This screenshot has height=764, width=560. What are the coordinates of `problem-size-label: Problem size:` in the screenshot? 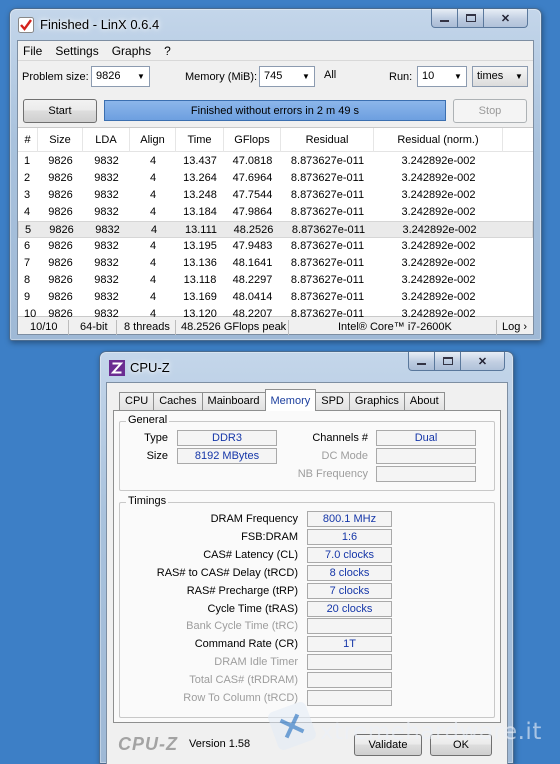 It's located at (55, 77).